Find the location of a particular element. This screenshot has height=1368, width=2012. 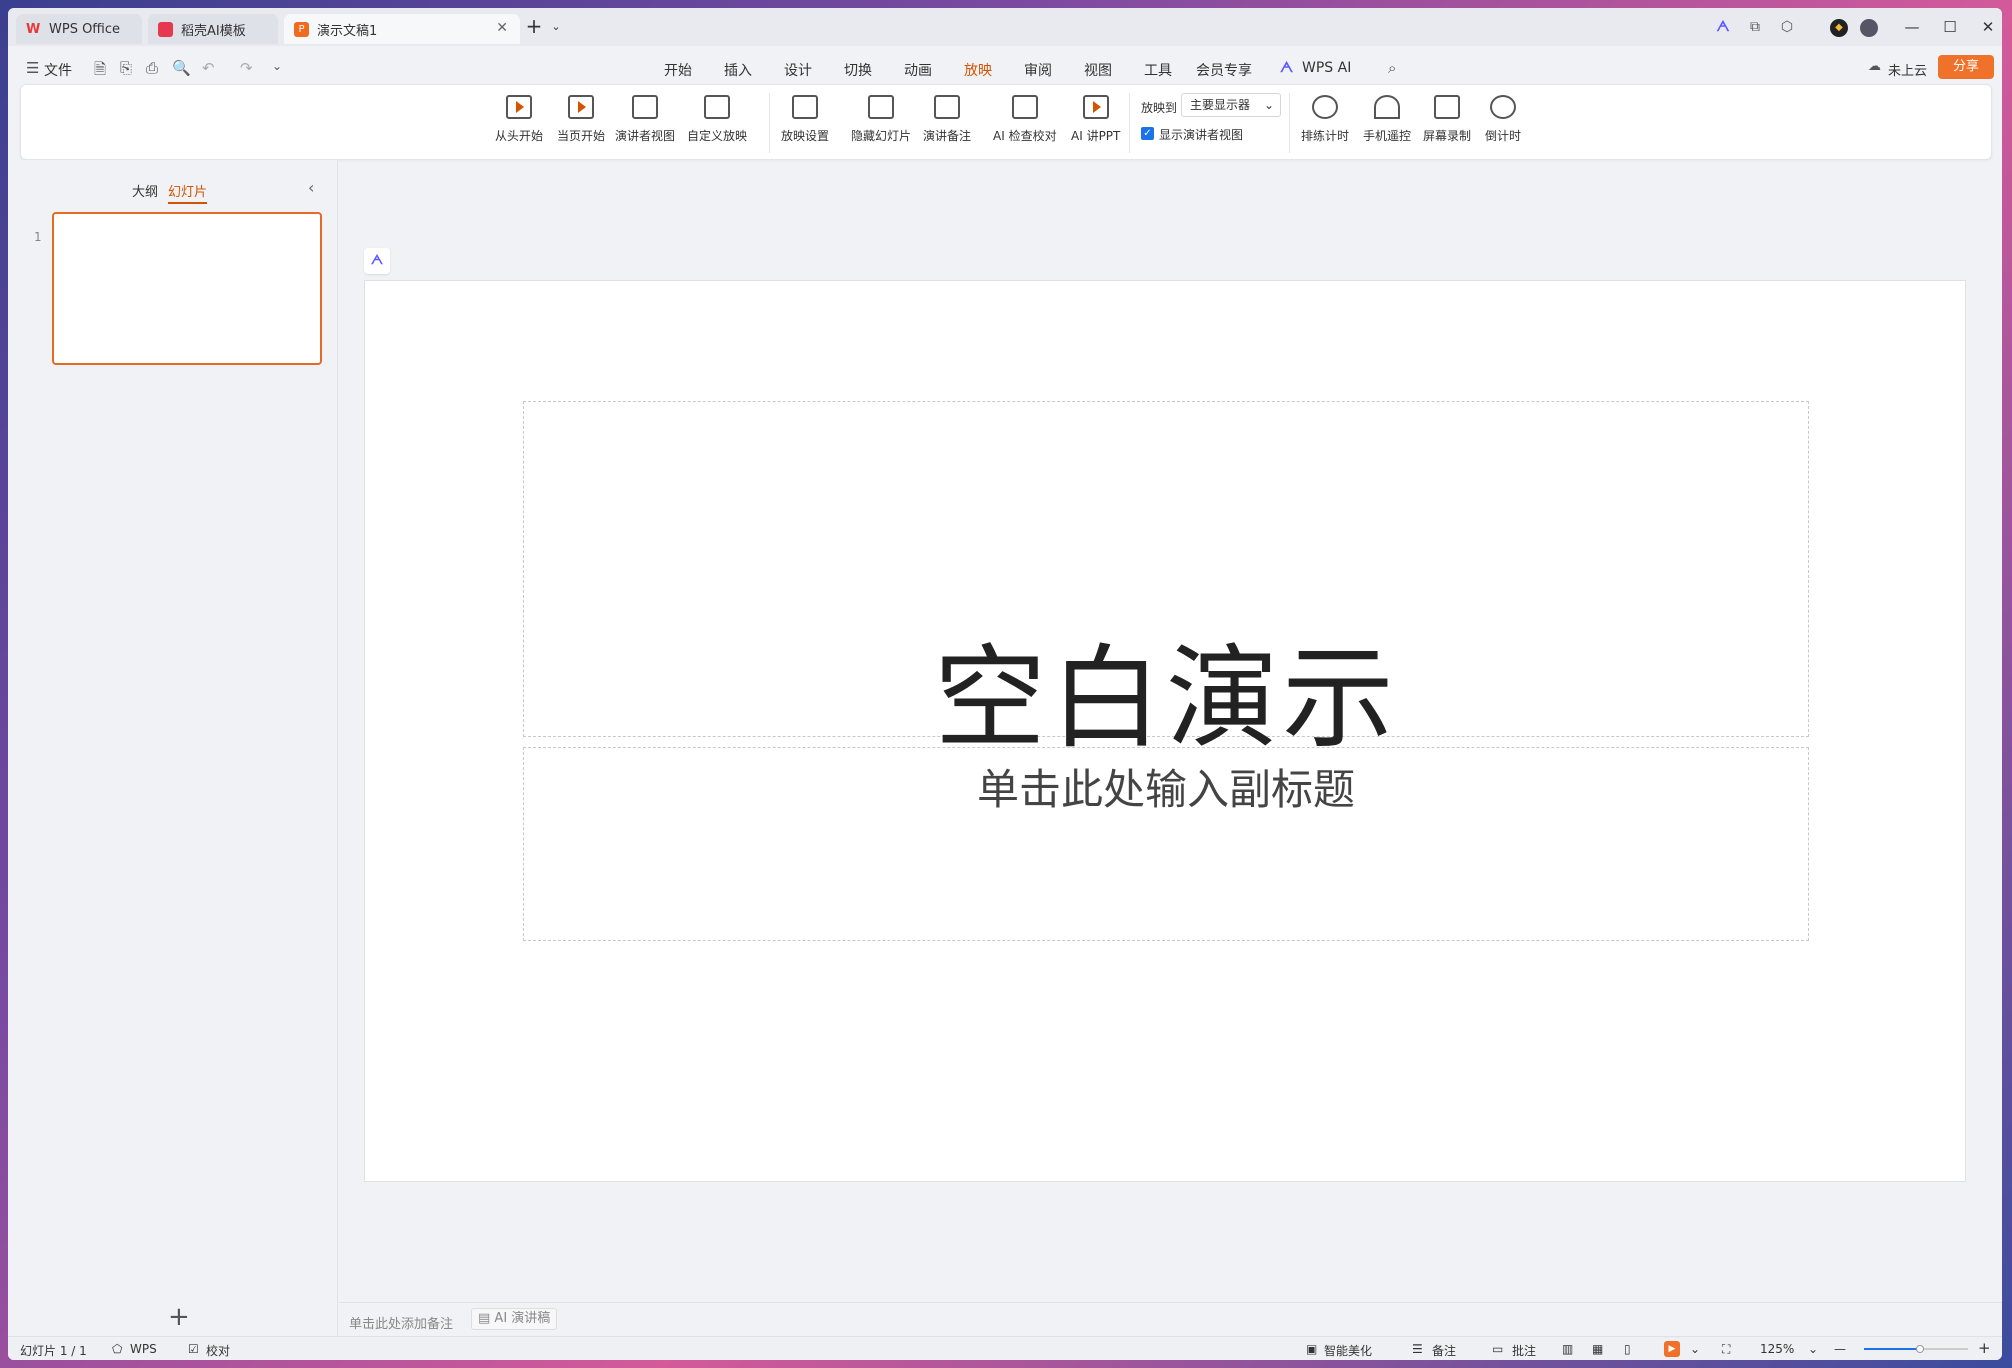

doc-icon: ▤ is located at coordinates (486, 1318).